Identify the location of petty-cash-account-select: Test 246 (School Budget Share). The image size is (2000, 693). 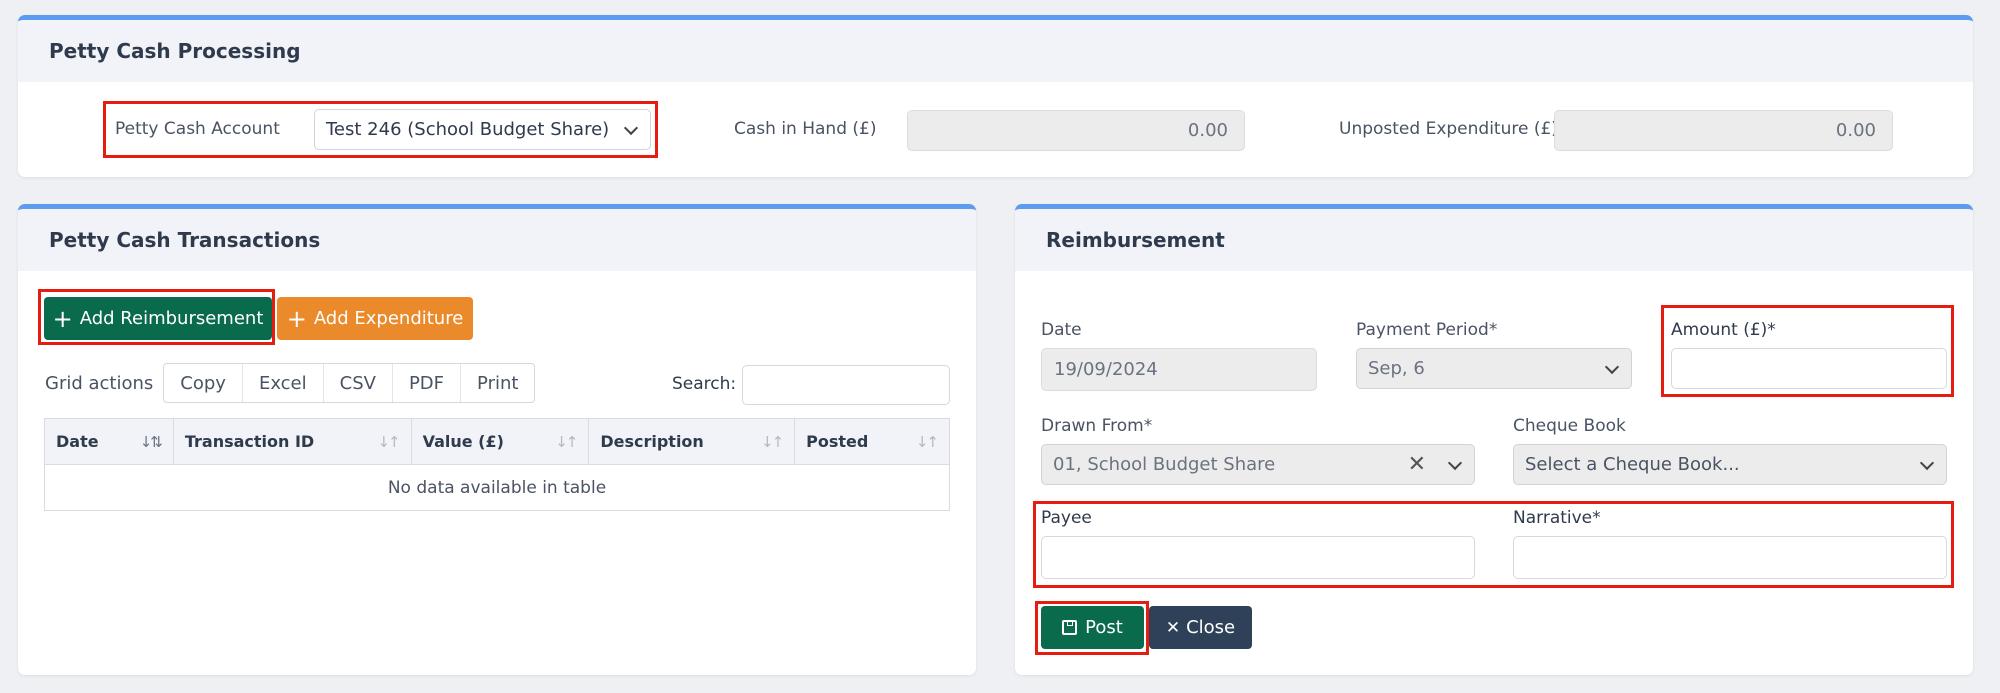
(482, 129).